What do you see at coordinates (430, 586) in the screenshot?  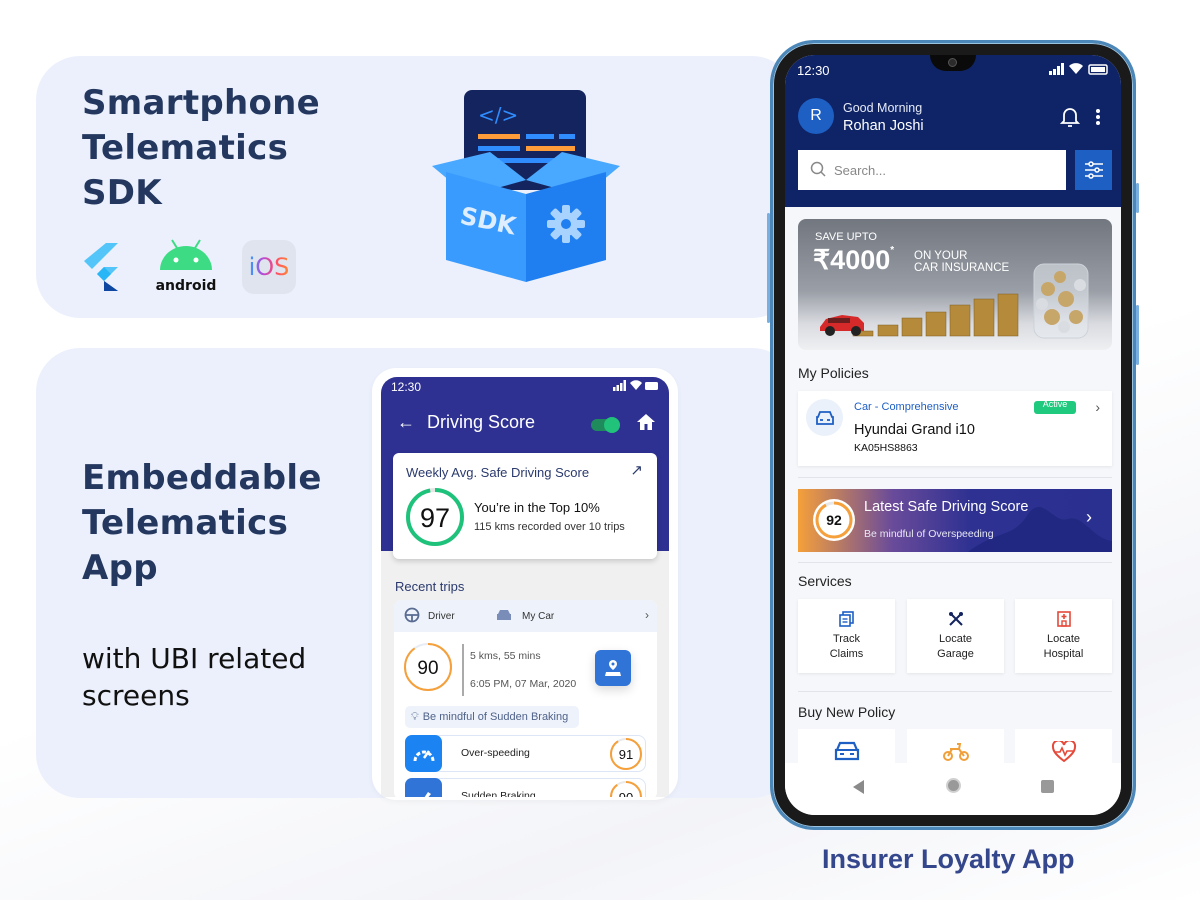 I see `recent-trips-label: Recent trips` at bounding box center [430, 586].